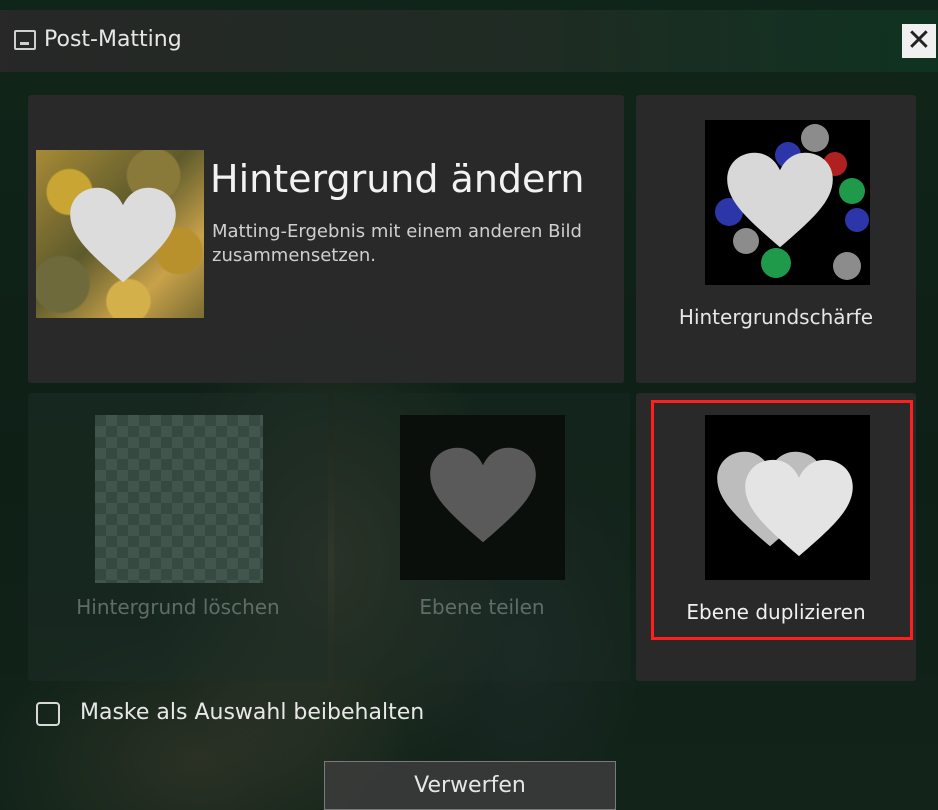  I want to click on keep-mask-checkbox, so click(48, 714).